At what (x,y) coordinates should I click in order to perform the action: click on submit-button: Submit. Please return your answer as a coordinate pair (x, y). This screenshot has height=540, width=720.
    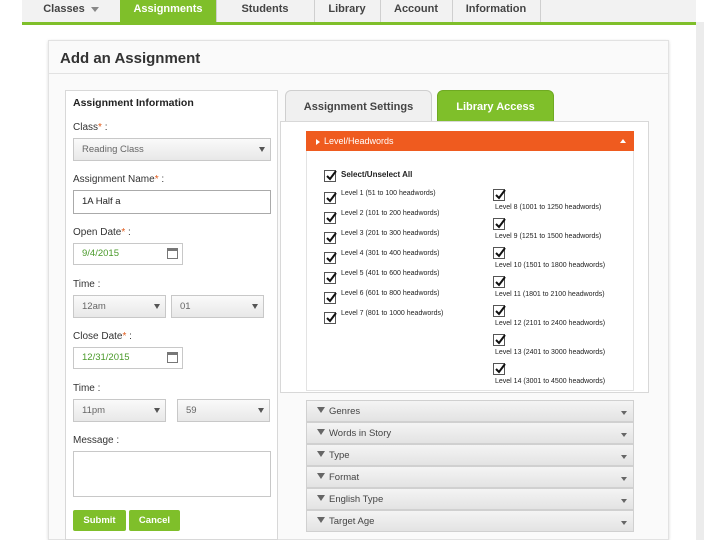
    Looking at the image, I should click on (99, 520).